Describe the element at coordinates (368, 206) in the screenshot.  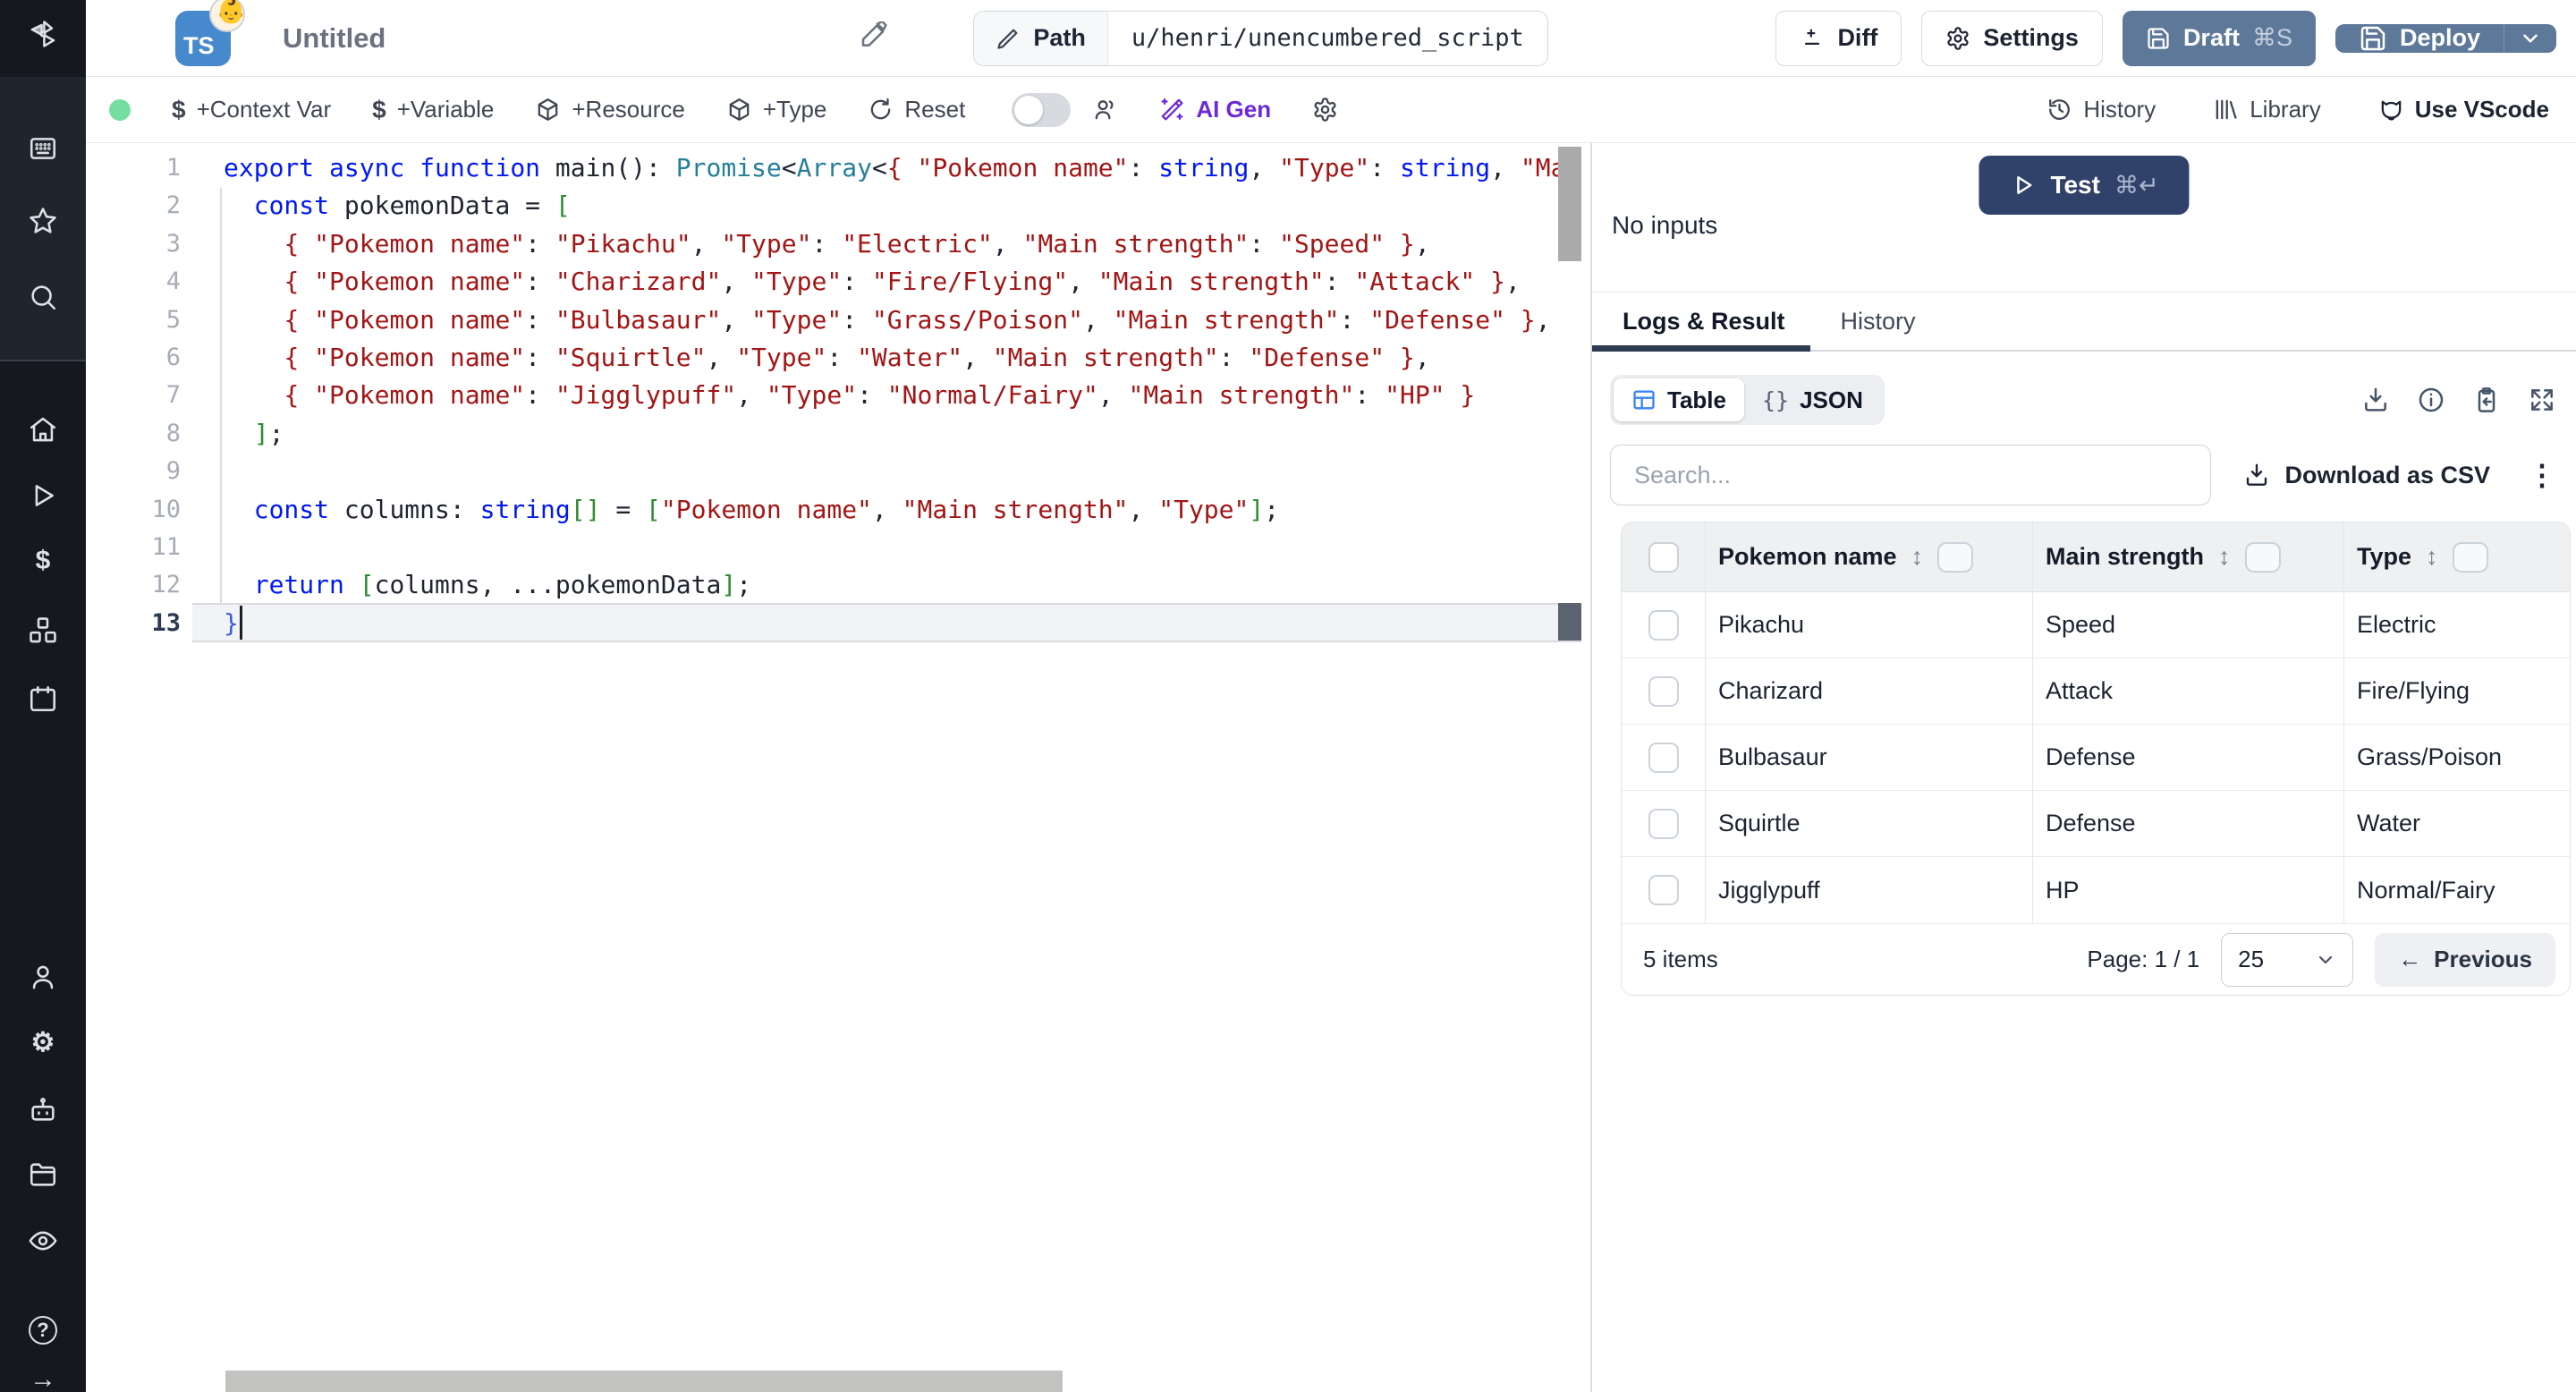
I see `code-line: 2 const pokemonData = [` at that location.